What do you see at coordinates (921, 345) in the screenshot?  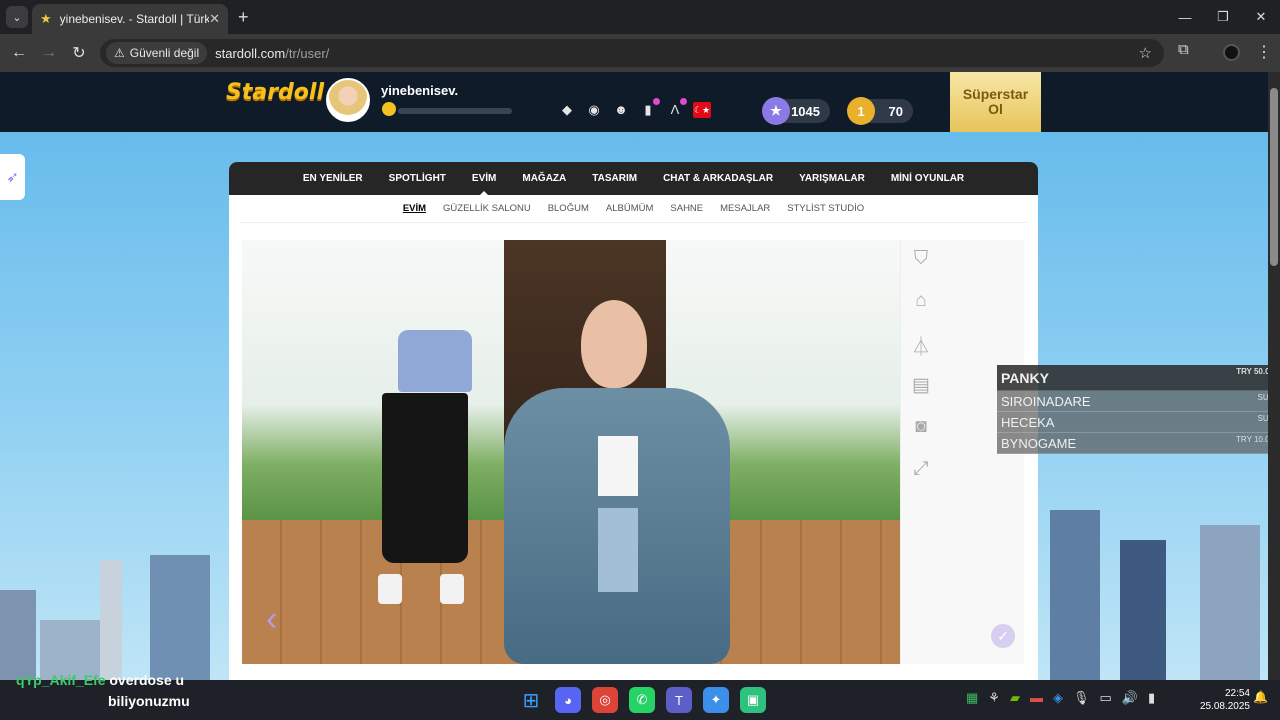 I see `hanger-icon: ⏃` at bounding box center [921, 345].